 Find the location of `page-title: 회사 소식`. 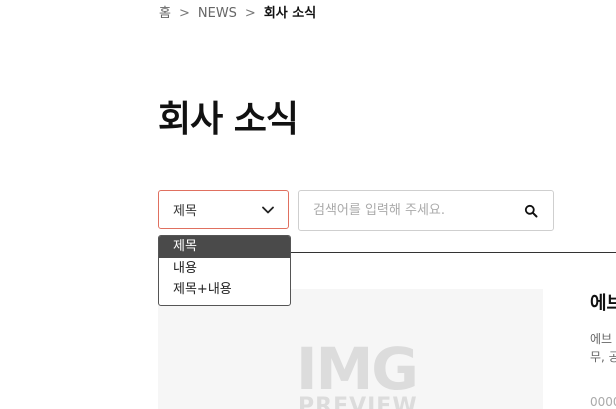

page-title: 회사 소식 is located at coordinates (228, 119).